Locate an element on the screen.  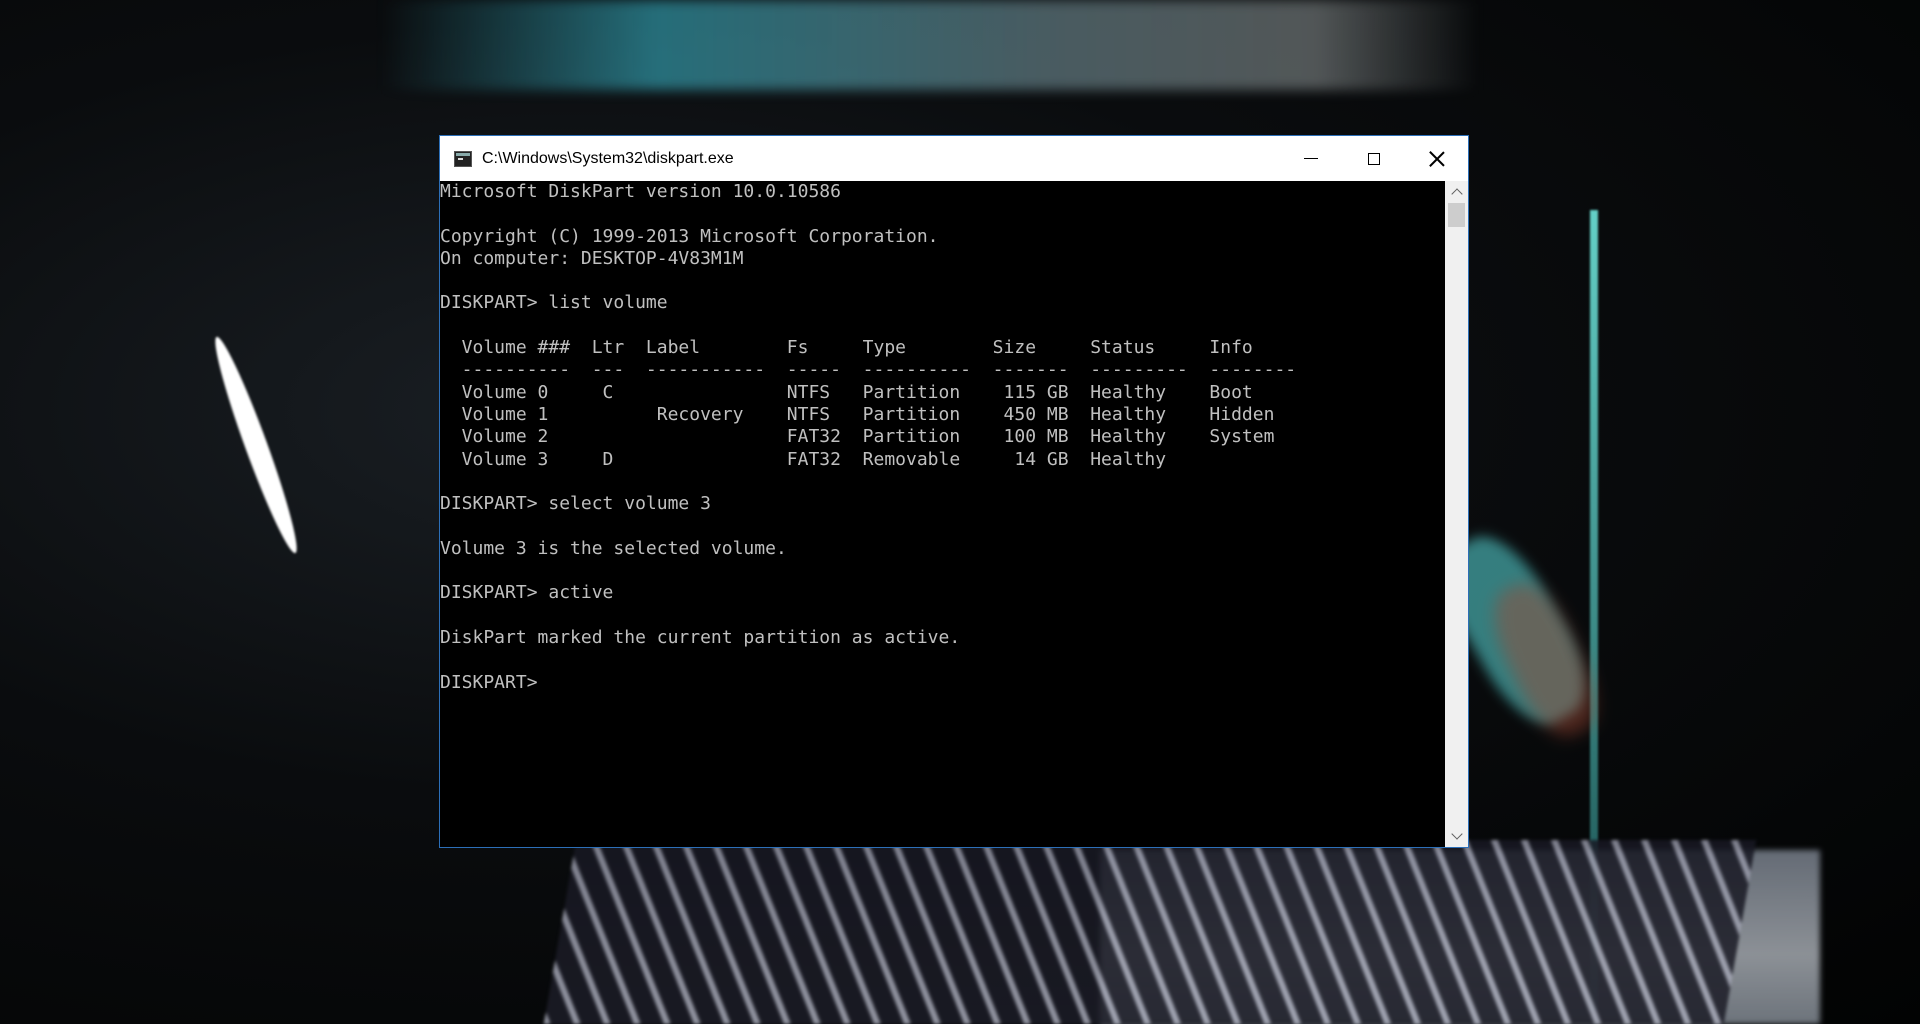
background-red-glow is located at coordinates (1545, 660).